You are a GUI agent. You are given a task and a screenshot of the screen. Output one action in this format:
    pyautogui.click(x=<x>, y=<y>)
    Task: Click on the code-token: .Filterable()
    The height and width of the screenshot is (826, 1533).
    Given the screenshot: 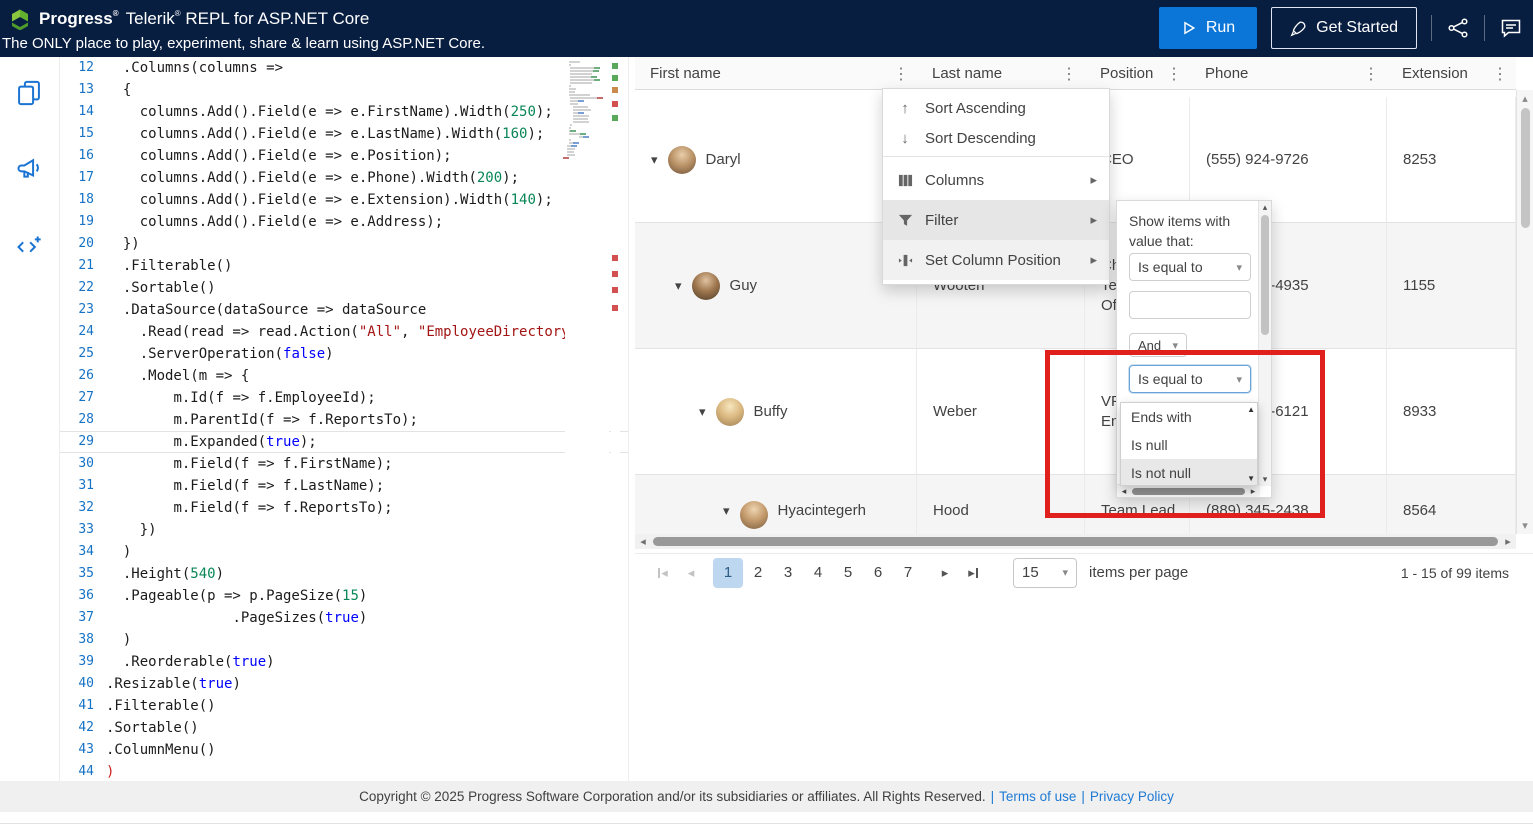 What is the action you would take?
    pyautogui.click(x=177, y=266)
    